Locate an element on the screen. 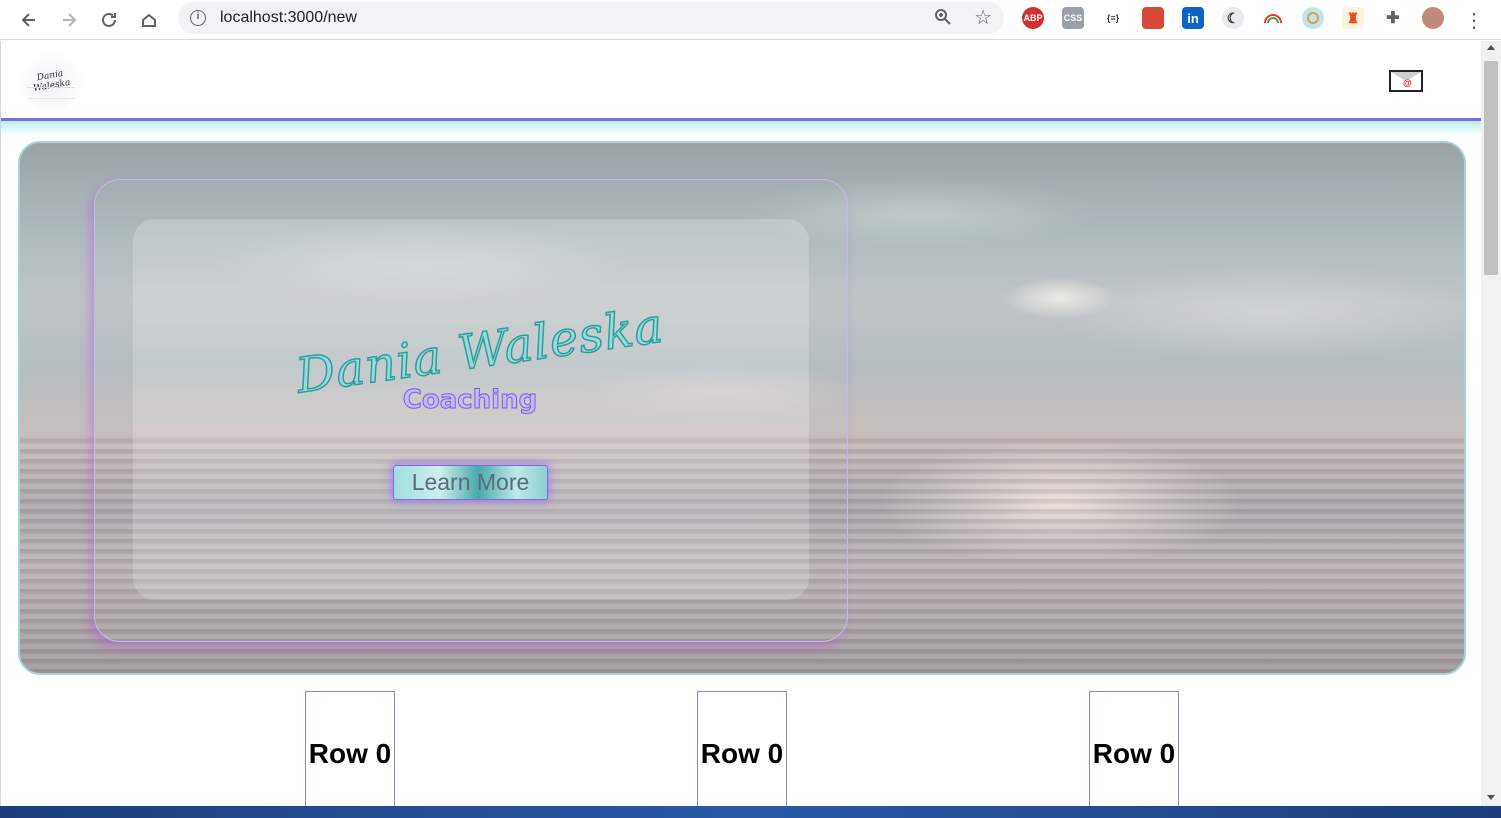 Image resolution: width=1501 pixels, height=818 pixels. hero-subtitle: Coaching is located at coordinates (470, 400).